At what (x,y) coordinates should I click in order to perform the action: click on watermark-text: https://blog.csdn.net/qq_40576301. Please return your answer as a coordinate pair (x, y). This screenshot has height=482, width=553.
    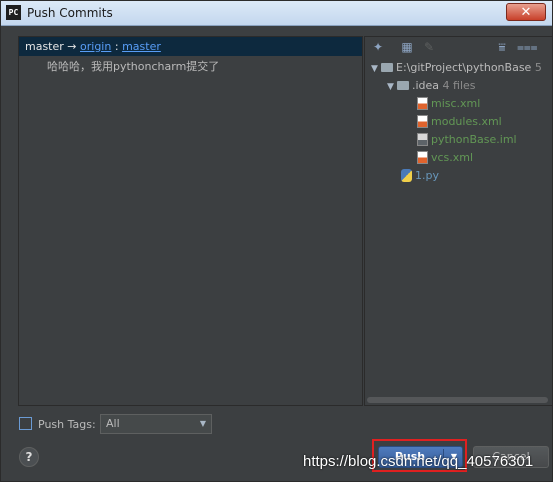
    Looking at the image, I should click on (418, 461).